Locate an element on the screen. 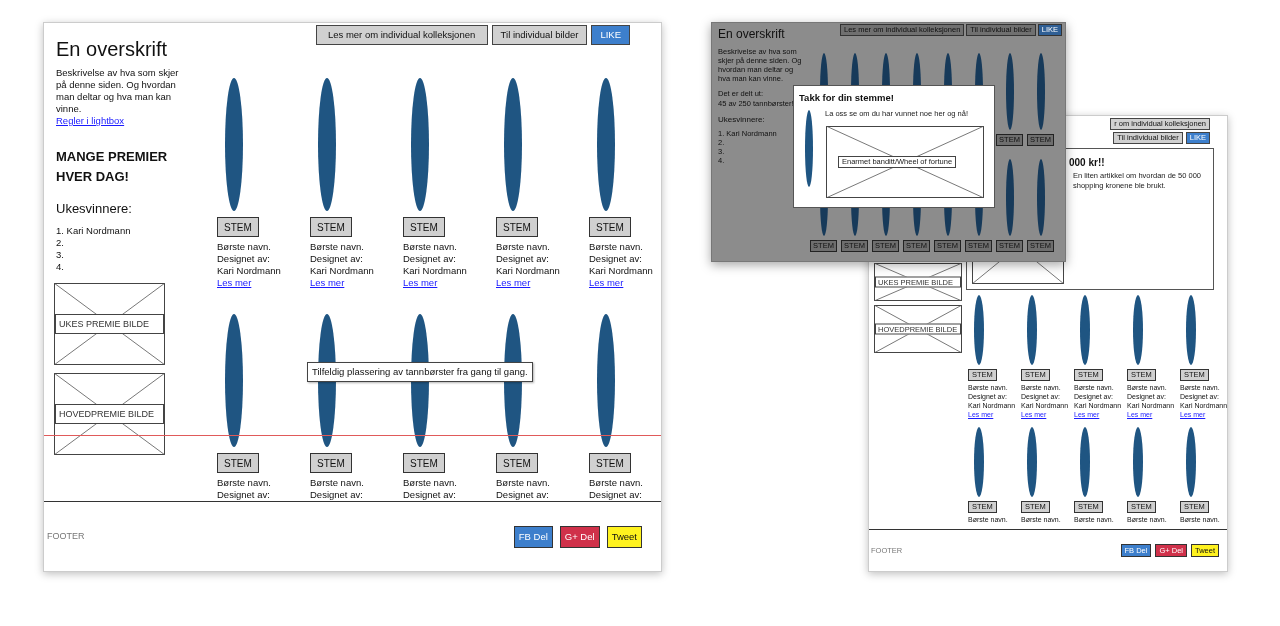 The height and width of the screenshot is (626, 1280). button: G+ Del is located at coordinates (579, 536).